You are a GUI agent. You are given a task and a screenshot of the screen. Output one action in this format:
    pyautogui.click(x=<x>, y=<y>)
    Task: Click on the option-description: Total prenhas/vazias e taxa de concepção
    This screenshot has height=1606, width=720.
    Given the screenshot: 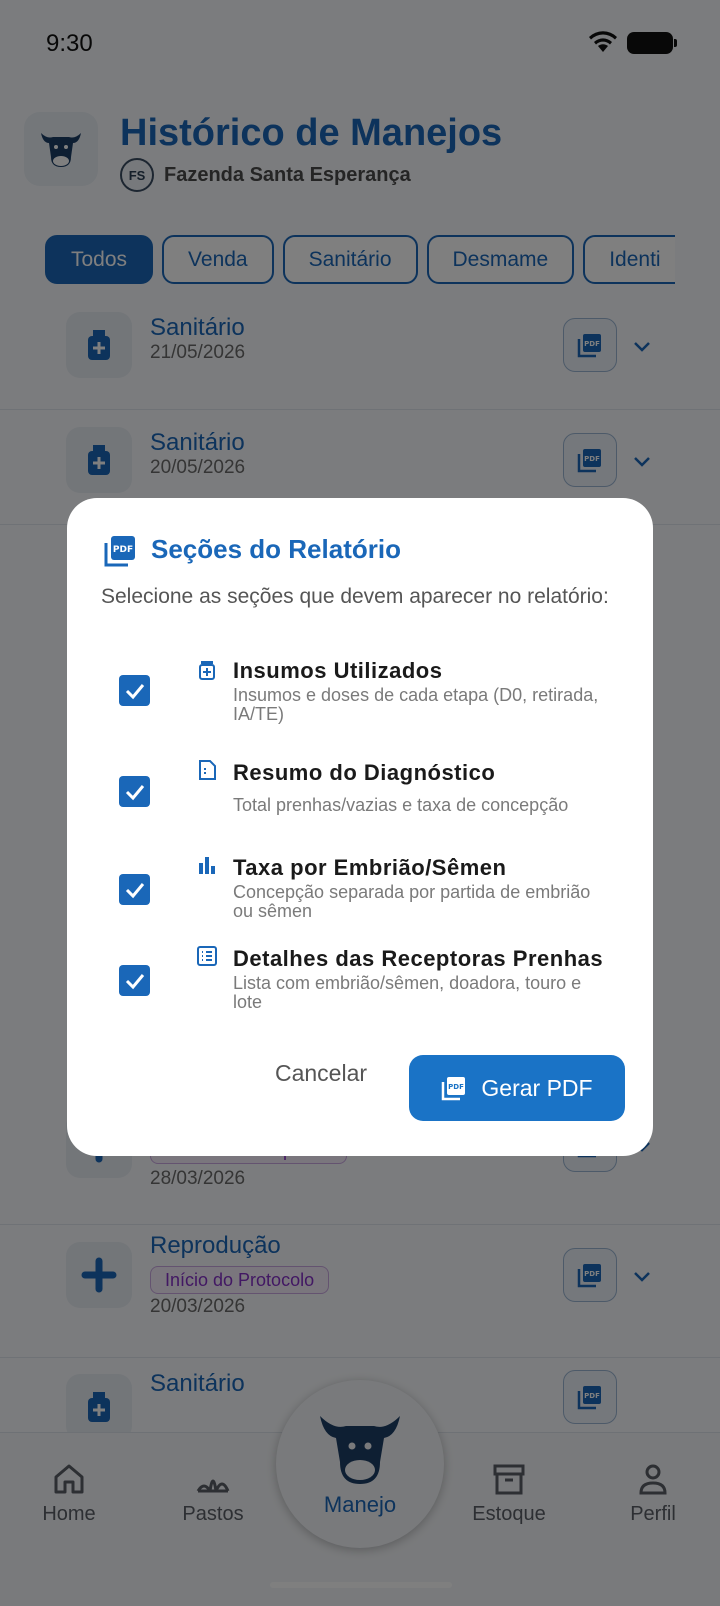 What is the action you would take?
    pyautogui.click(x=401, y=805)
    